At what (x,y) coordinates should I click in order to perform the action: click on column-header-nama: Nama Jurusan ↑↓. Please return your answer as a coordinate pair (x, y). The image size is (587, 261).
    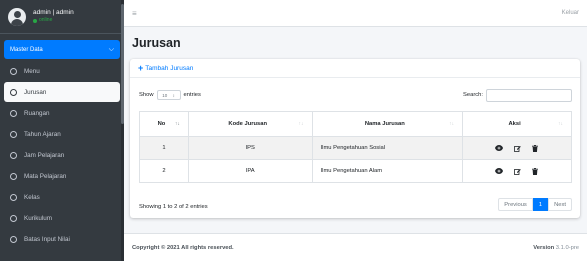
    Looking at the image, I should click on (387, 124).